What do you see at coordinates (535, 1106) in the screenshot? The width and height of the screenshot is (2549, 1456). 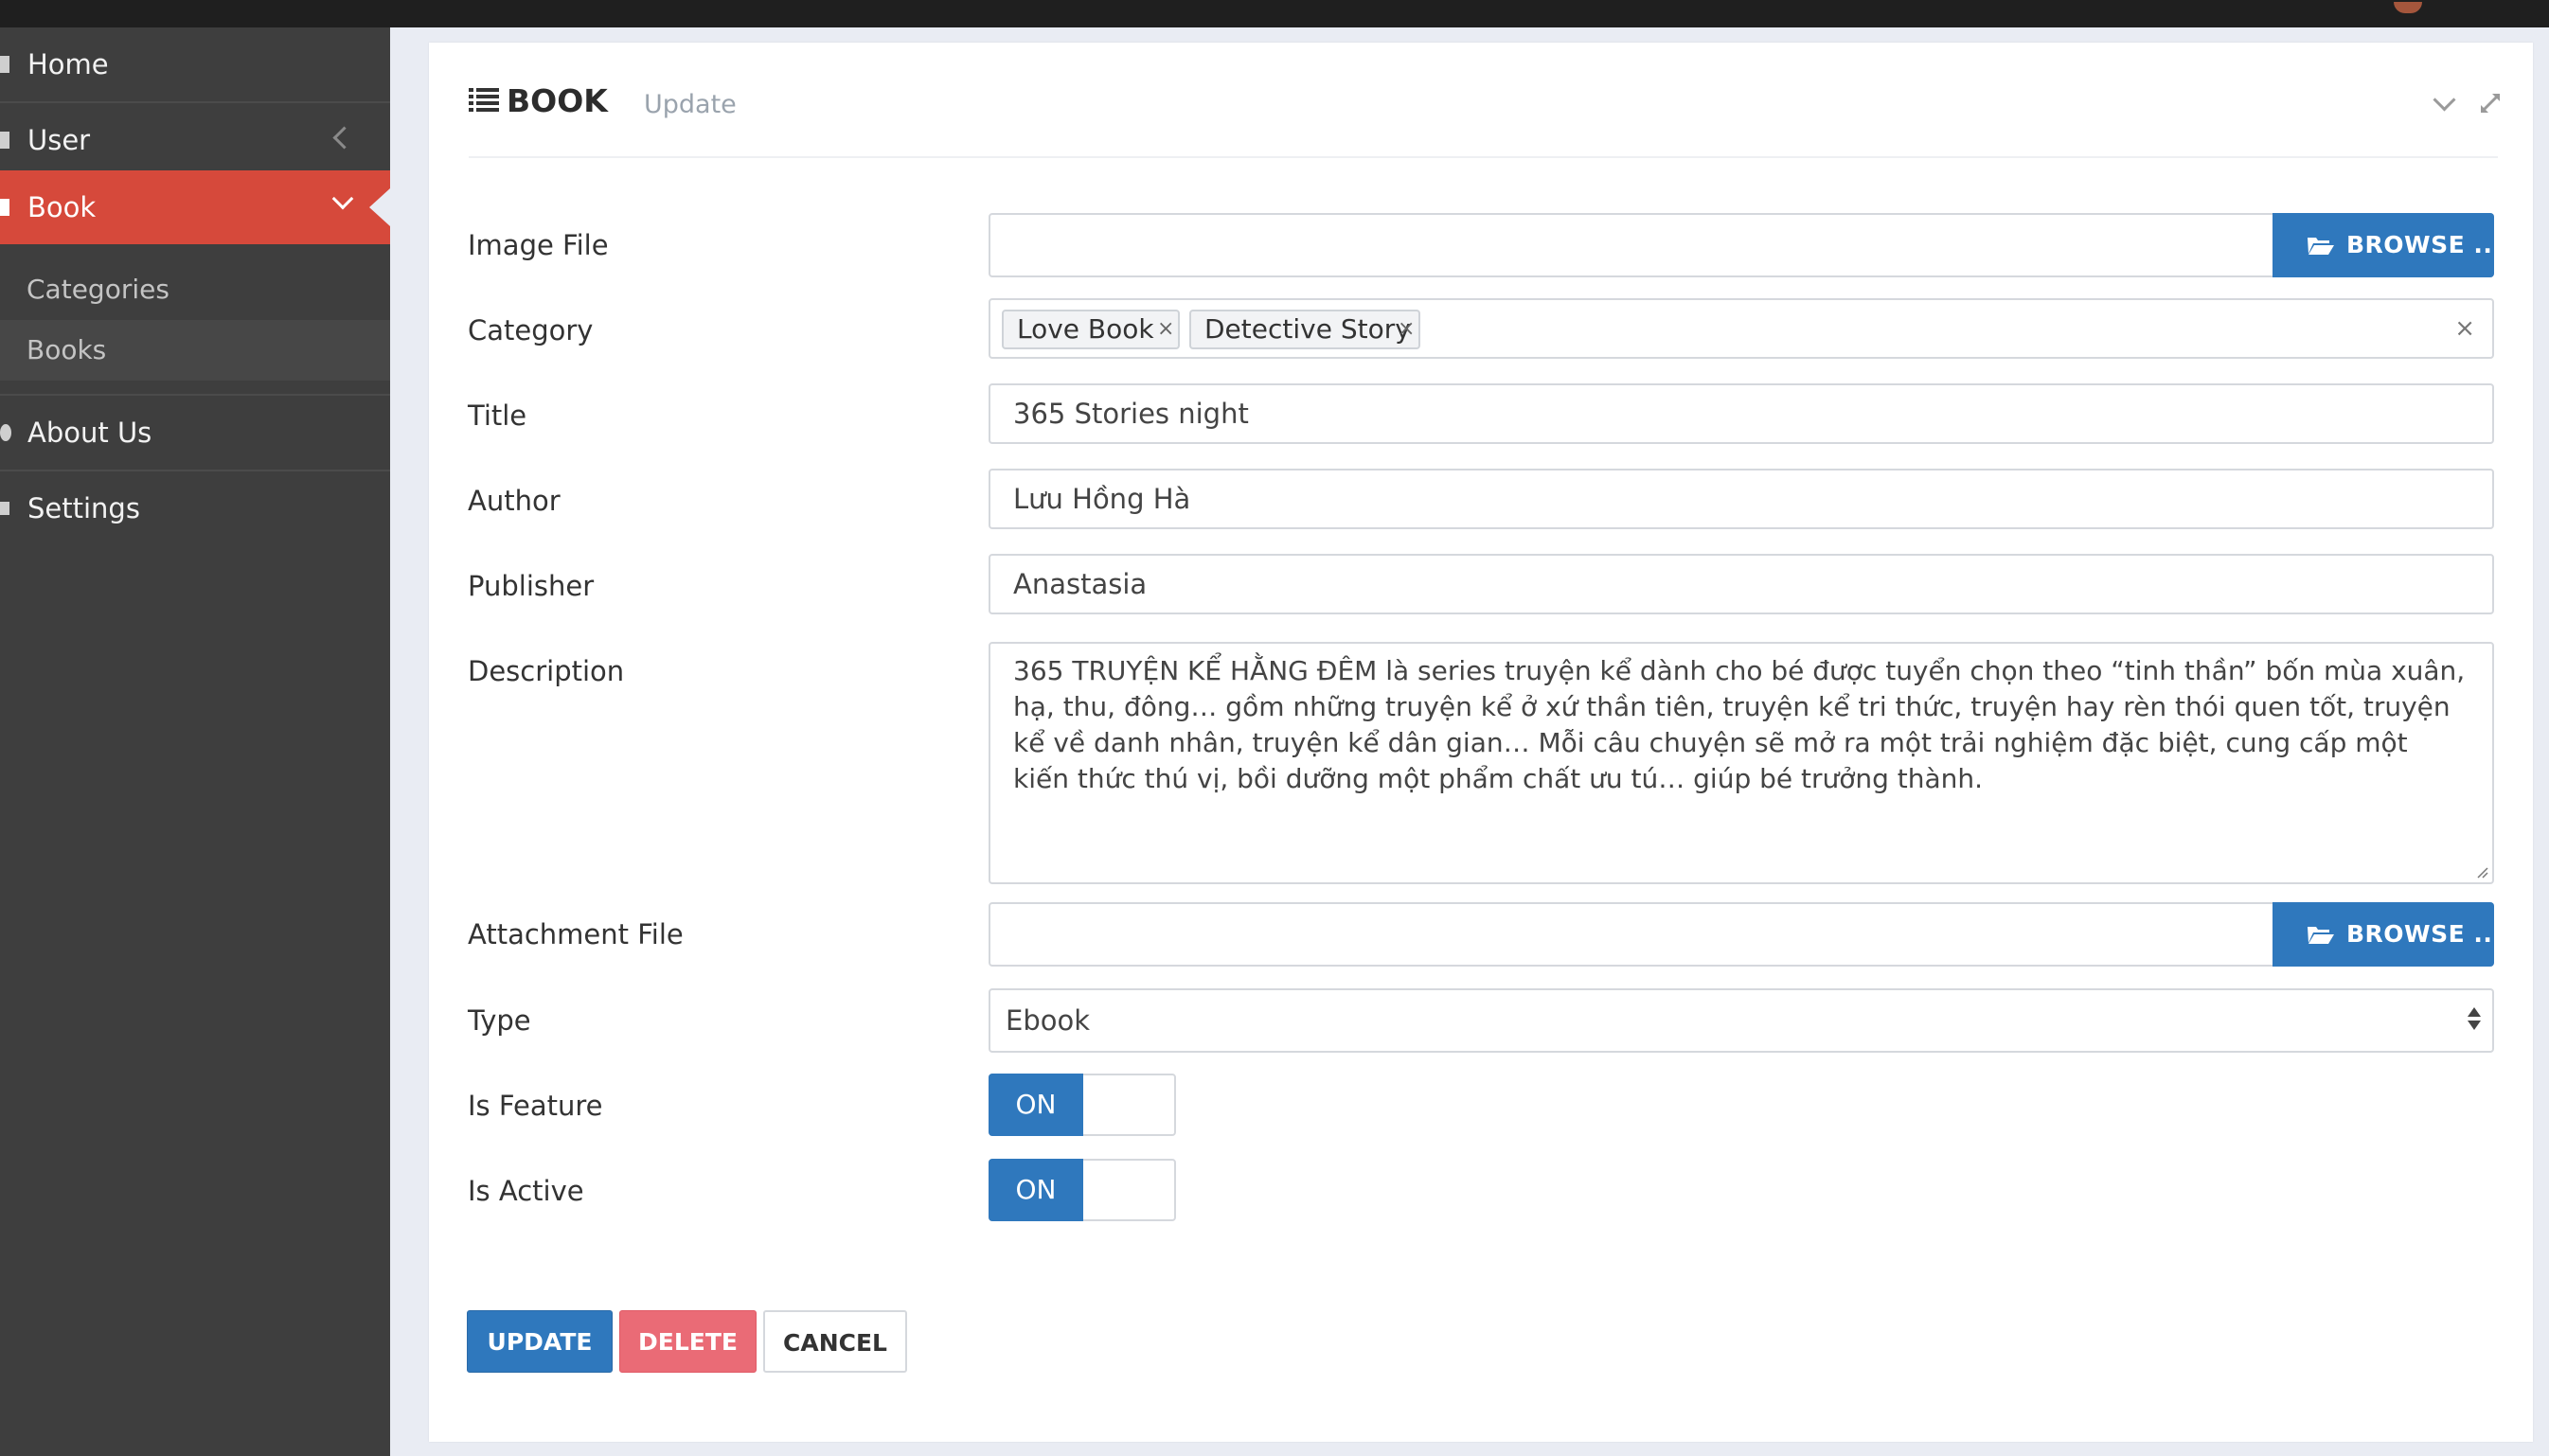 I see `is-feature-label: Is Feature` at bounding box center [535, 1106].